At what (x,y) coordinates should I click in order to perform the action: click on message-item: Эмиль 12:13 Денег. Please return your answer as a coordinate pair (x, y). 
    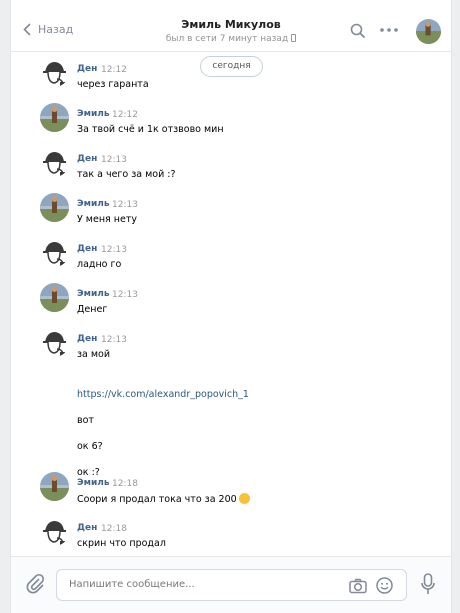
    Looking at the image, I should click on (231, 303).